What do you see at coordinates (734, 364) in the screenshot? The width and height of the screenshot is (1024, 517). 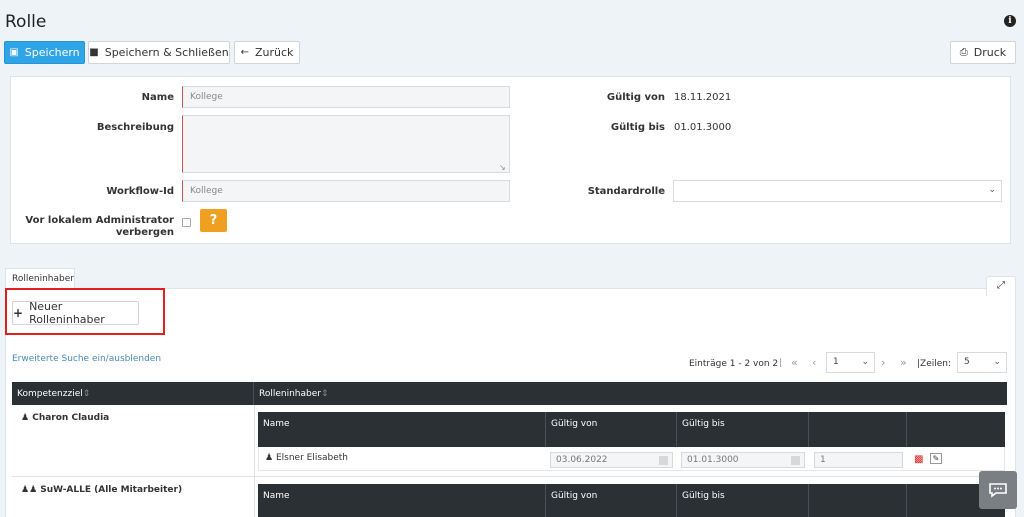 I see `entries-text: Einträge 1 - 2 von 2` at bounding box center [734, 364].